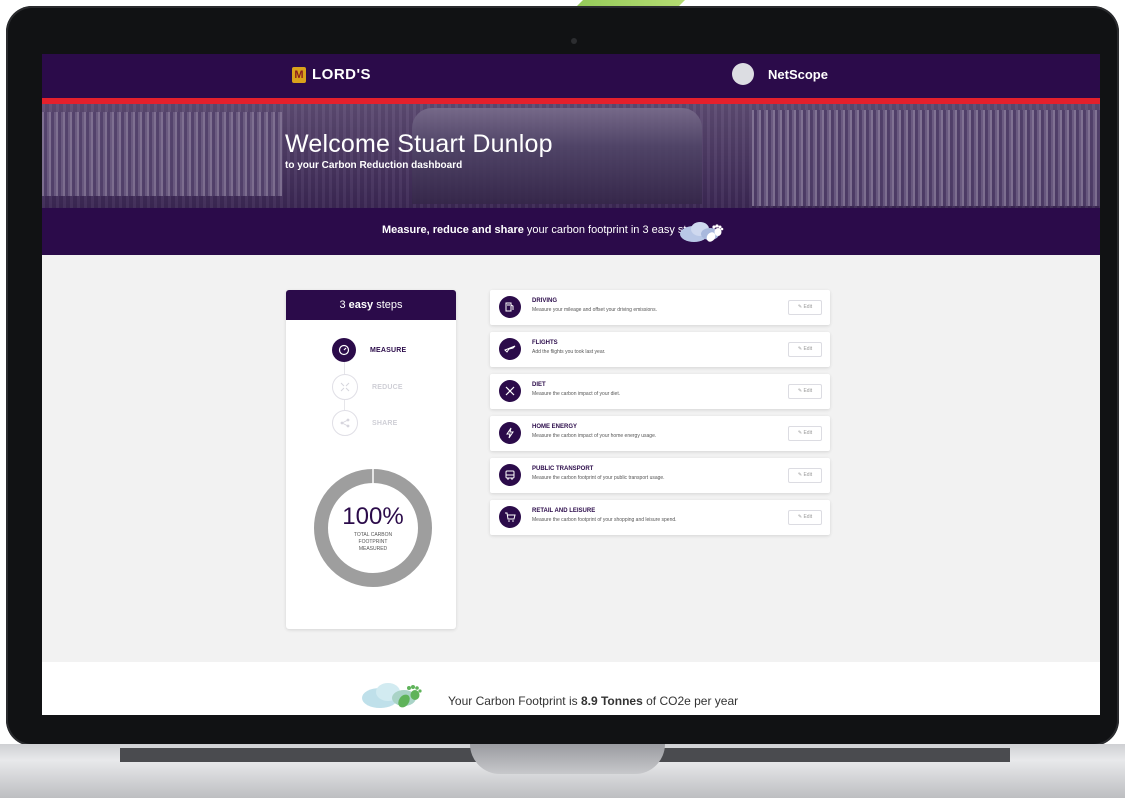 Image resolution: width=1125 pixels, height=798 pixels. Describe the element at coordinates (388, 305) in the screenshot. I see `steps-header-suffix: steps` at that location.